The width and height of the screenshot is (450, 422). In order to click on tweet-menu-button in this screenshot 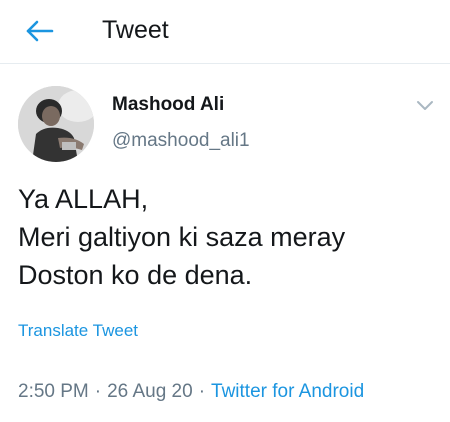, I will do `click(425, 105)`.